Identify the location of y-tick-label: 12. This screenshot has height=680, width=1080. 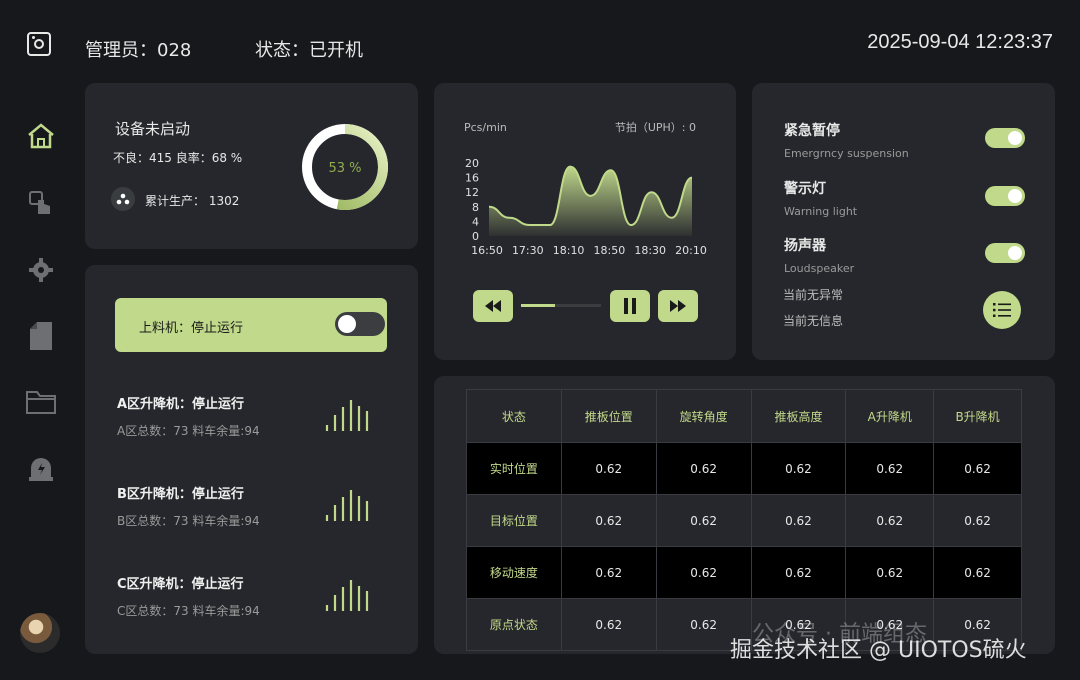
(472, 192).